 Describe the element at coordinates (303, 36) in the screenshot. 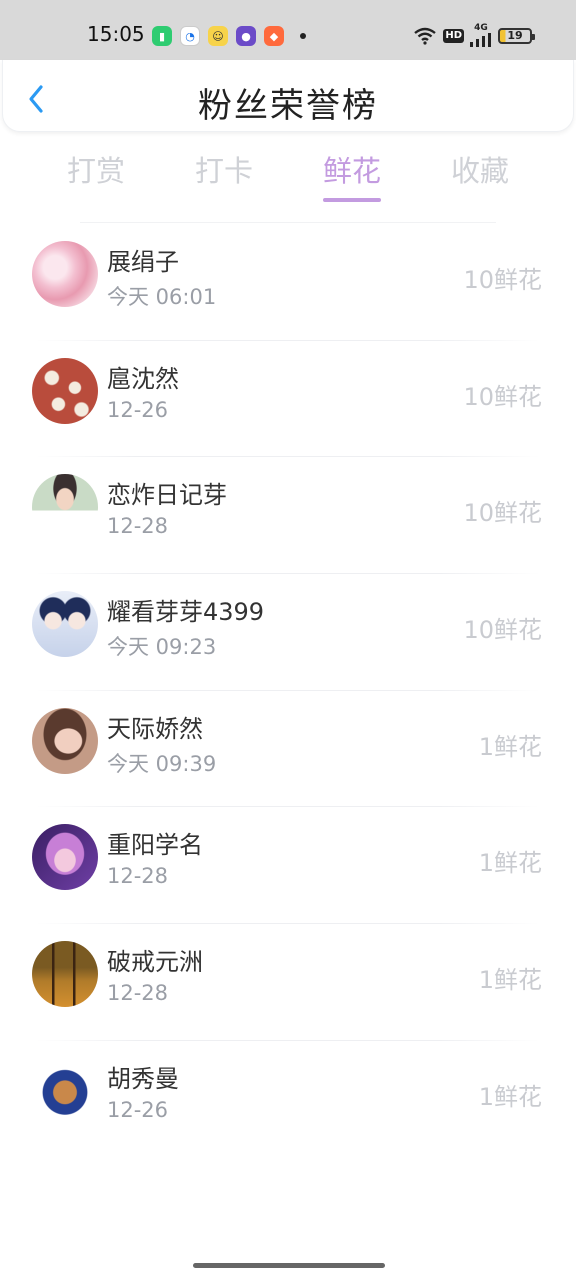

I see `more-notifications-icon` at that location.